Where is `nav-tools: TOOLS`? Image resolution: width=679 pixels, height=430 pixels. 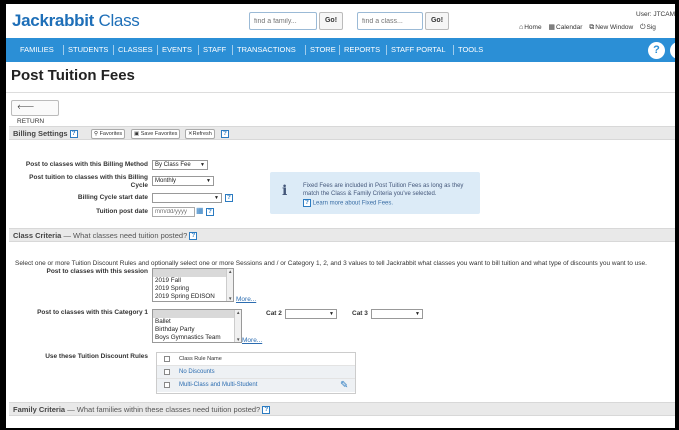 nav-tools: TOOLS is located at coordinates (470, 49).